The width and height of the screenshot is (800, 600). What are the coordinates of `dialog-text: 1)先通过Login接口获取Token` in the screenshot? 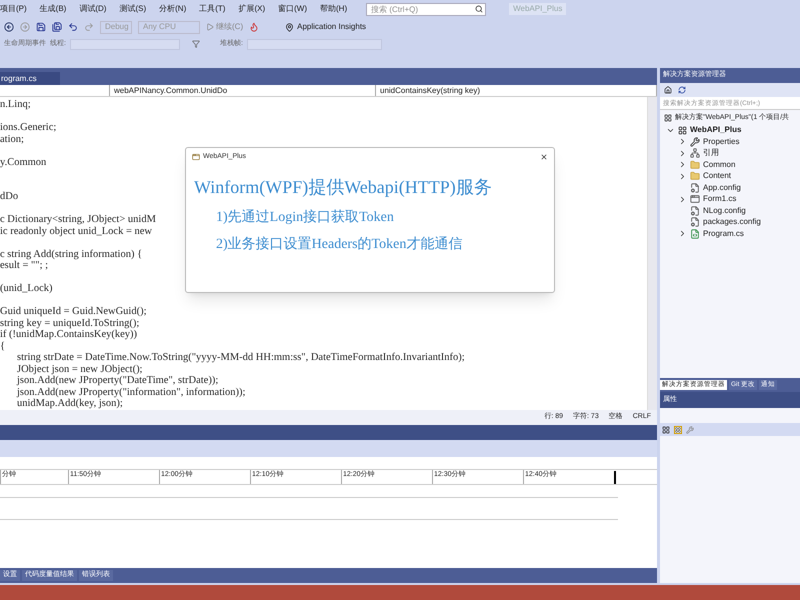 It's located at (305, 217).